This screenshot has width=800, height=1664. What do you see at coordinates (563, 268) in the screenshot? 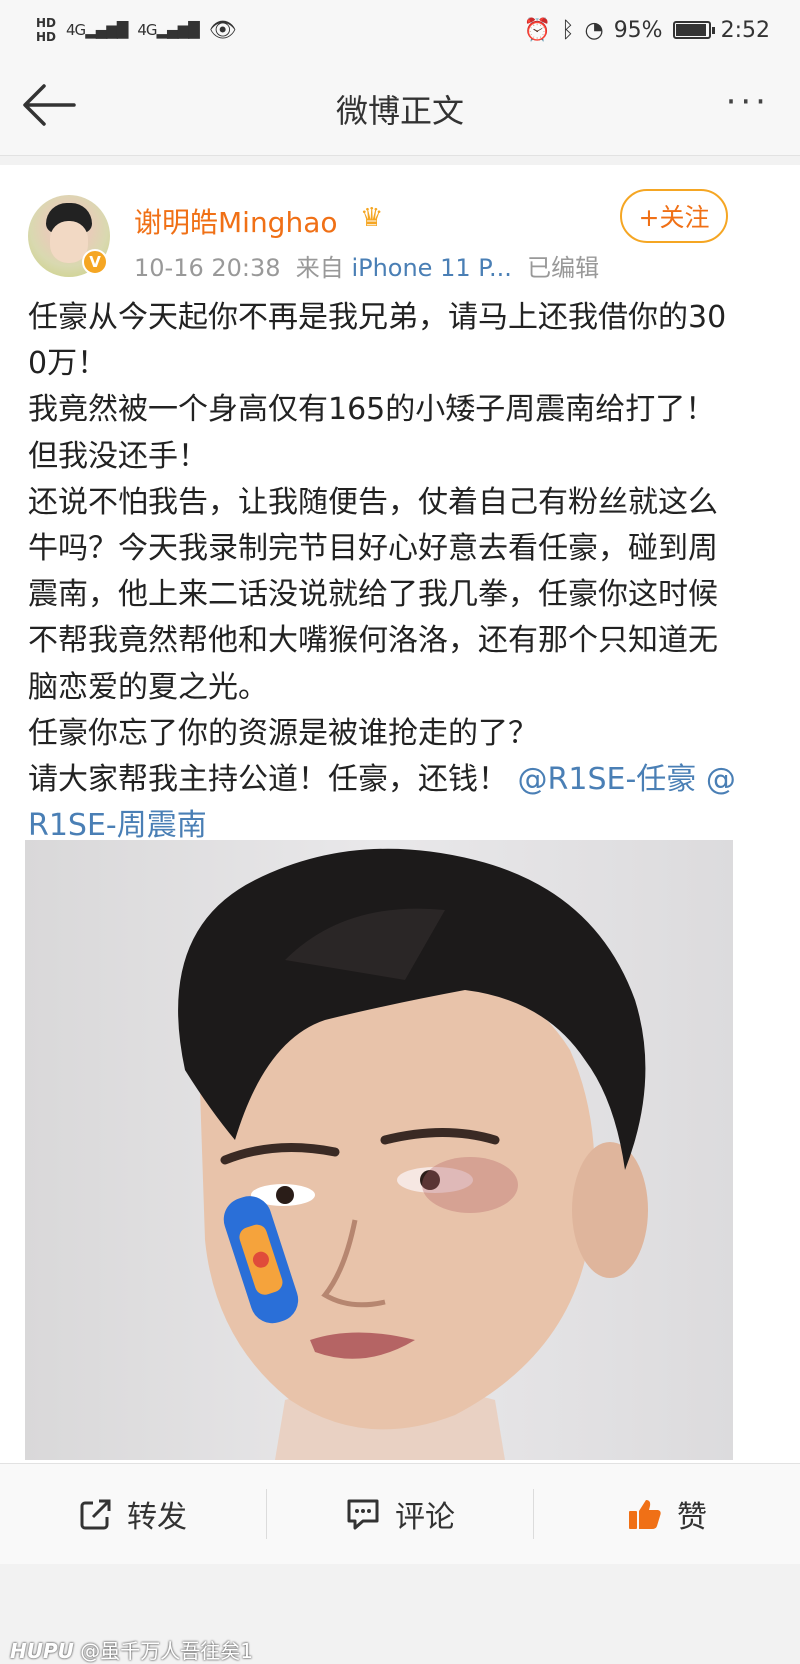
I see `edited-label: 已编辑` at bounding box center [563, 268].